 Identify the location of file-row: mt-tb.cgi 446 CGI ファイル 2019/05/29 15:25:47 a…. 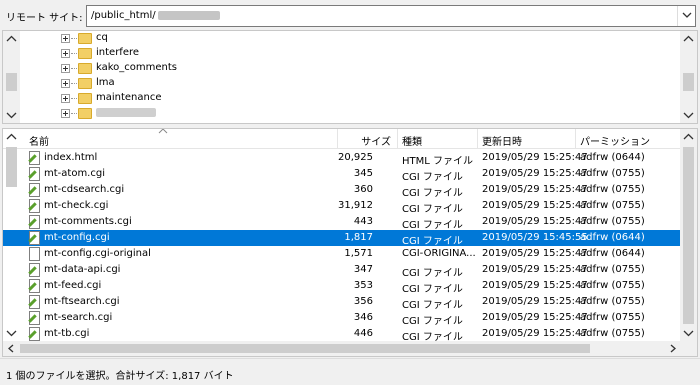
(343, 334).